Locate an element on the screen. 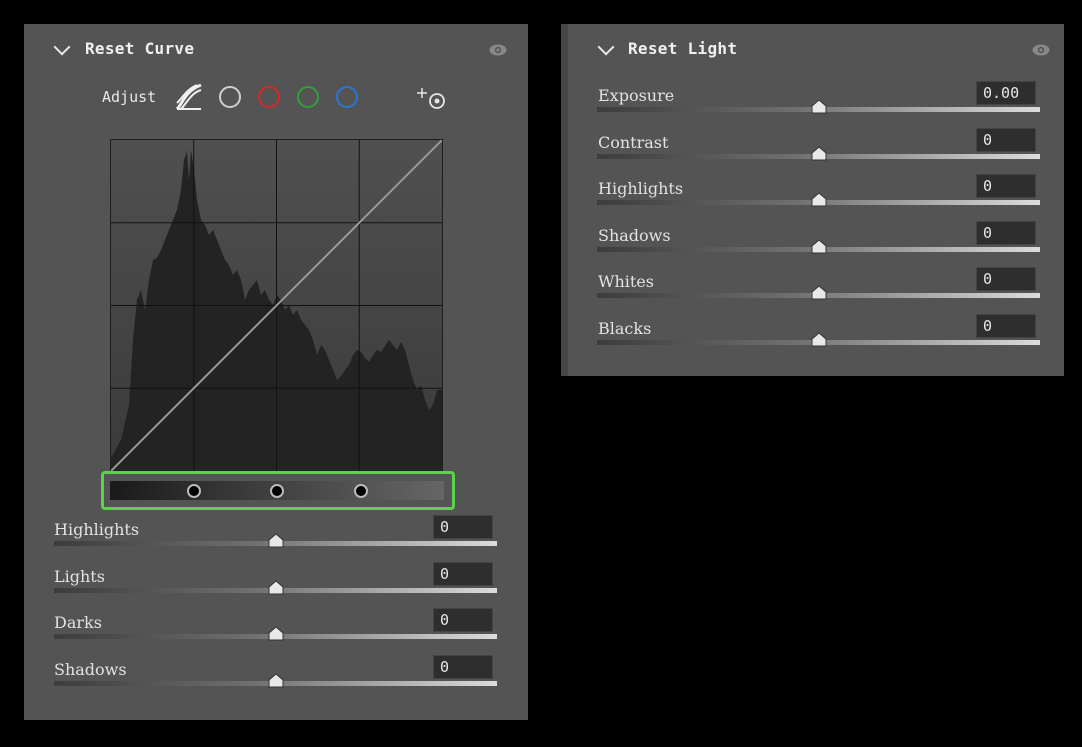  value-field-lights: 0 is located at coordinates (463, 573).